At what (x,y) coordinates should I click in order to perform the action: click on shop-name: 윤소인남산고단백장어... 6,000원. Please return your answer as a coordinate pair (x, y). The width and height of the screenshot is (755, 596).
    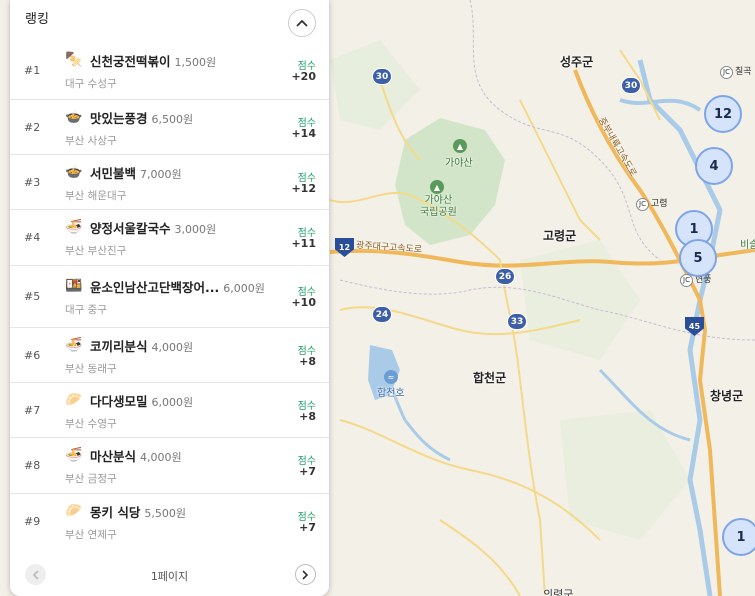
    Looking at the image, I should click on (177, 286).